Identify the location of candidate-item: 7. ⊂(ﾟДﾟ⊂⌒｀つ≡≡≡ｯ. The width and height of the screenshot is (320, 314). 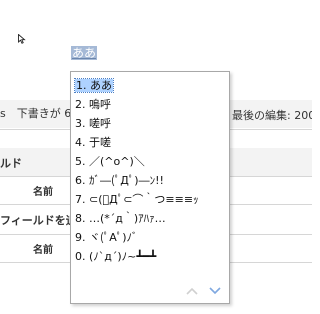
(150, 199).